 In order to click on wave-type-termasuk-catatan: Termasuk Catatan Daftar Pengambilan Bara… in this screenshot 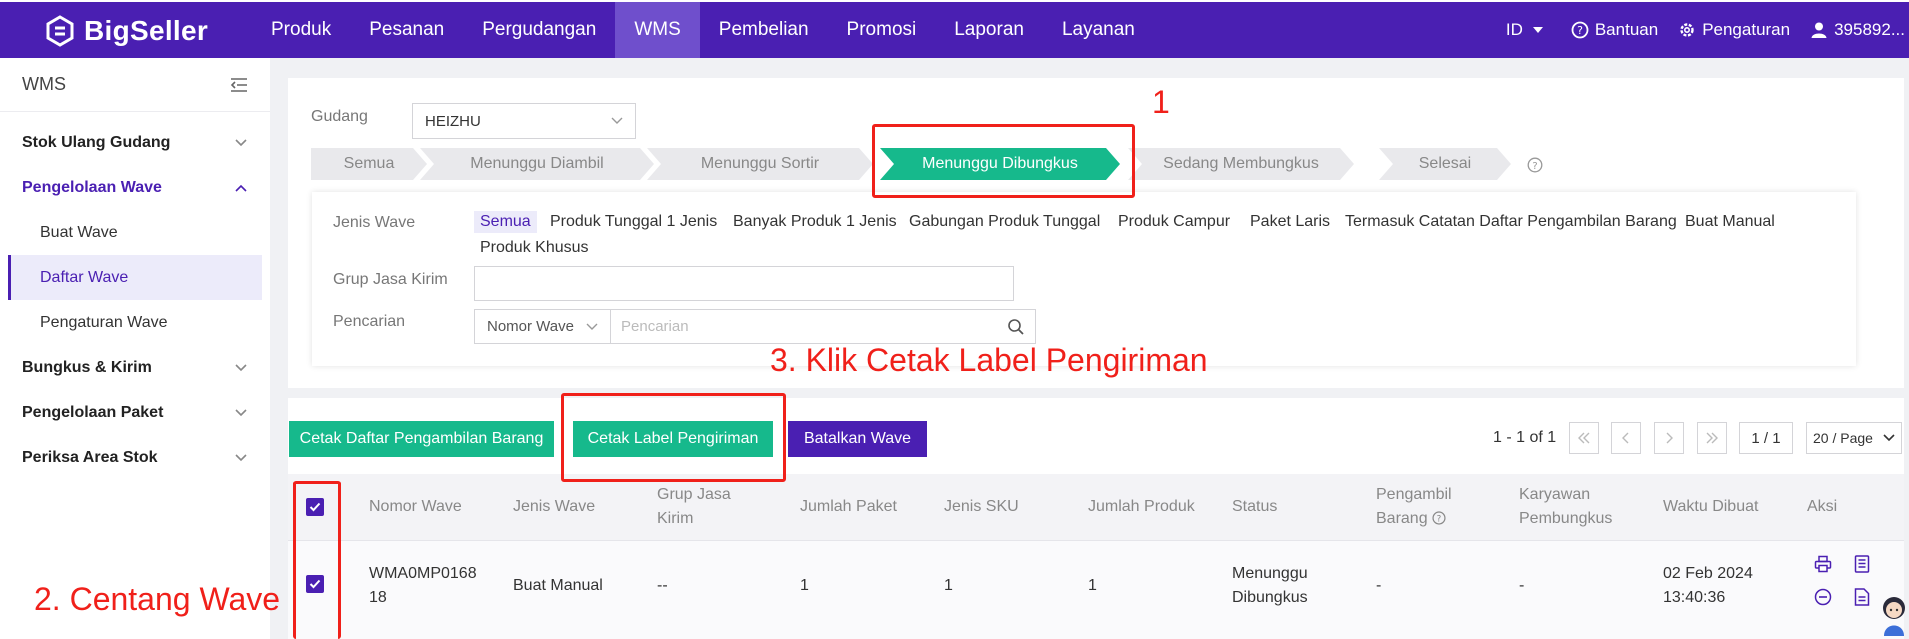, I will do `click(1511, 222)`.